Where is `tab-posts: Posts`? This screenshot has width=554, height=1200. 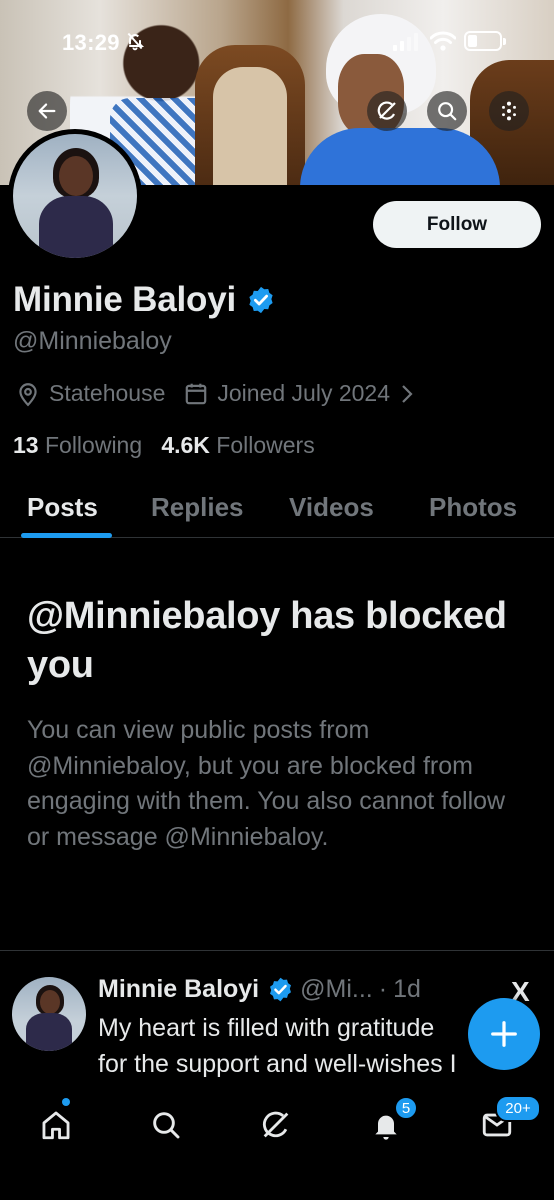
tab-posts: Posts is located at coordinates (62, 507).